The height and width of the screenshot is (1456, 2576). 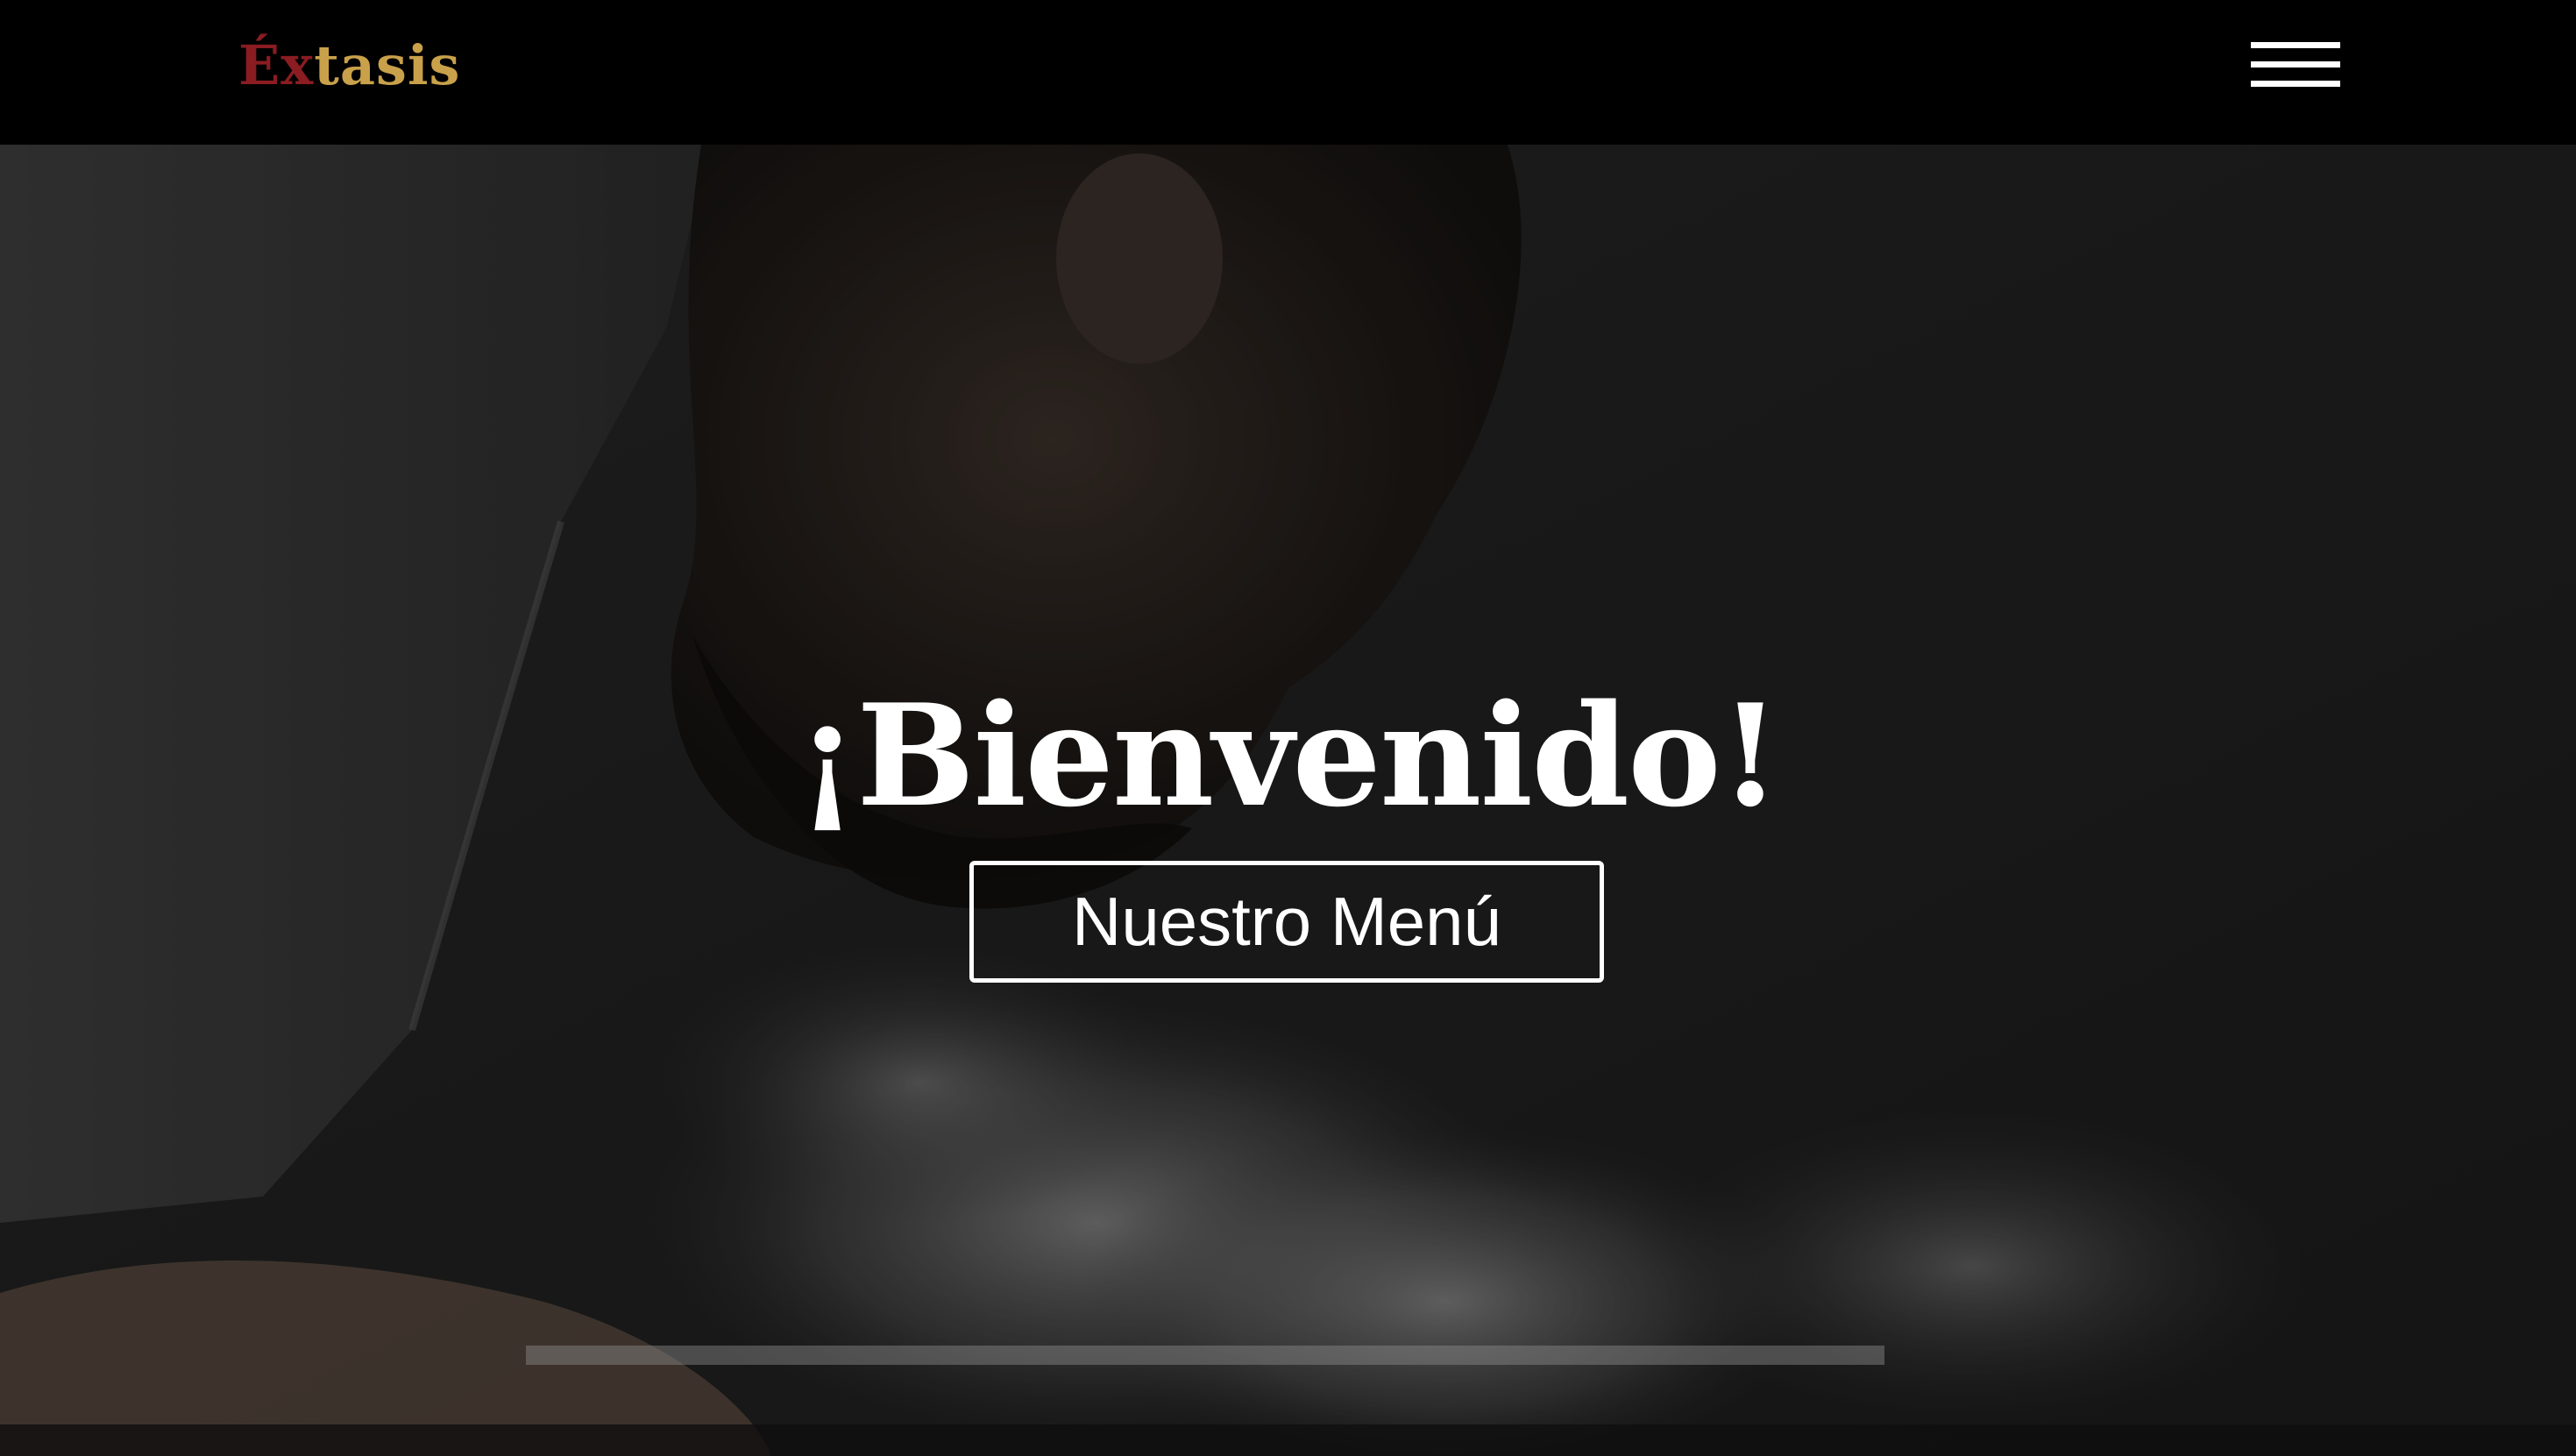 What do you see at coordinates (1289, 756) in the screenshot?
I see `hero-title: ¡Bienvenido!` at bounding box center [1289, 756].